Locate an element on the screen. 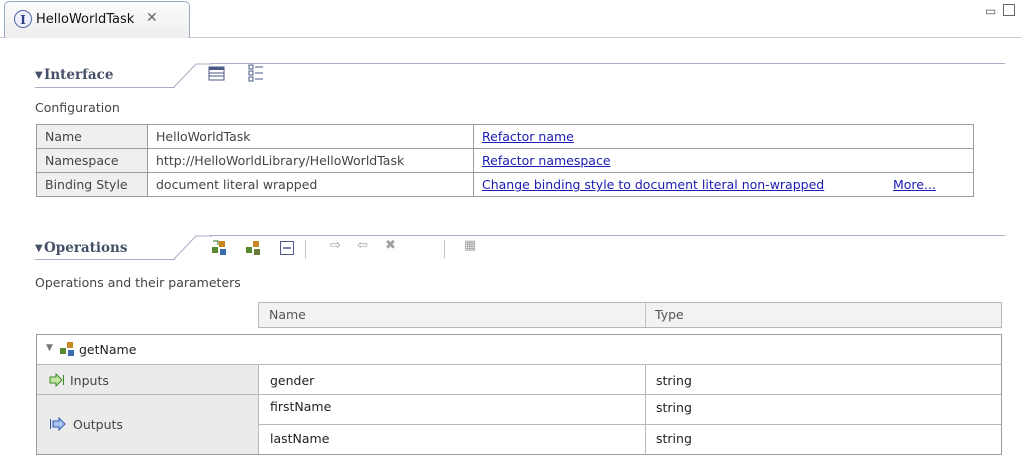 The image size is (1021, 470). interface-section-header: ▼ Interface is located at coordinates (110, 76).